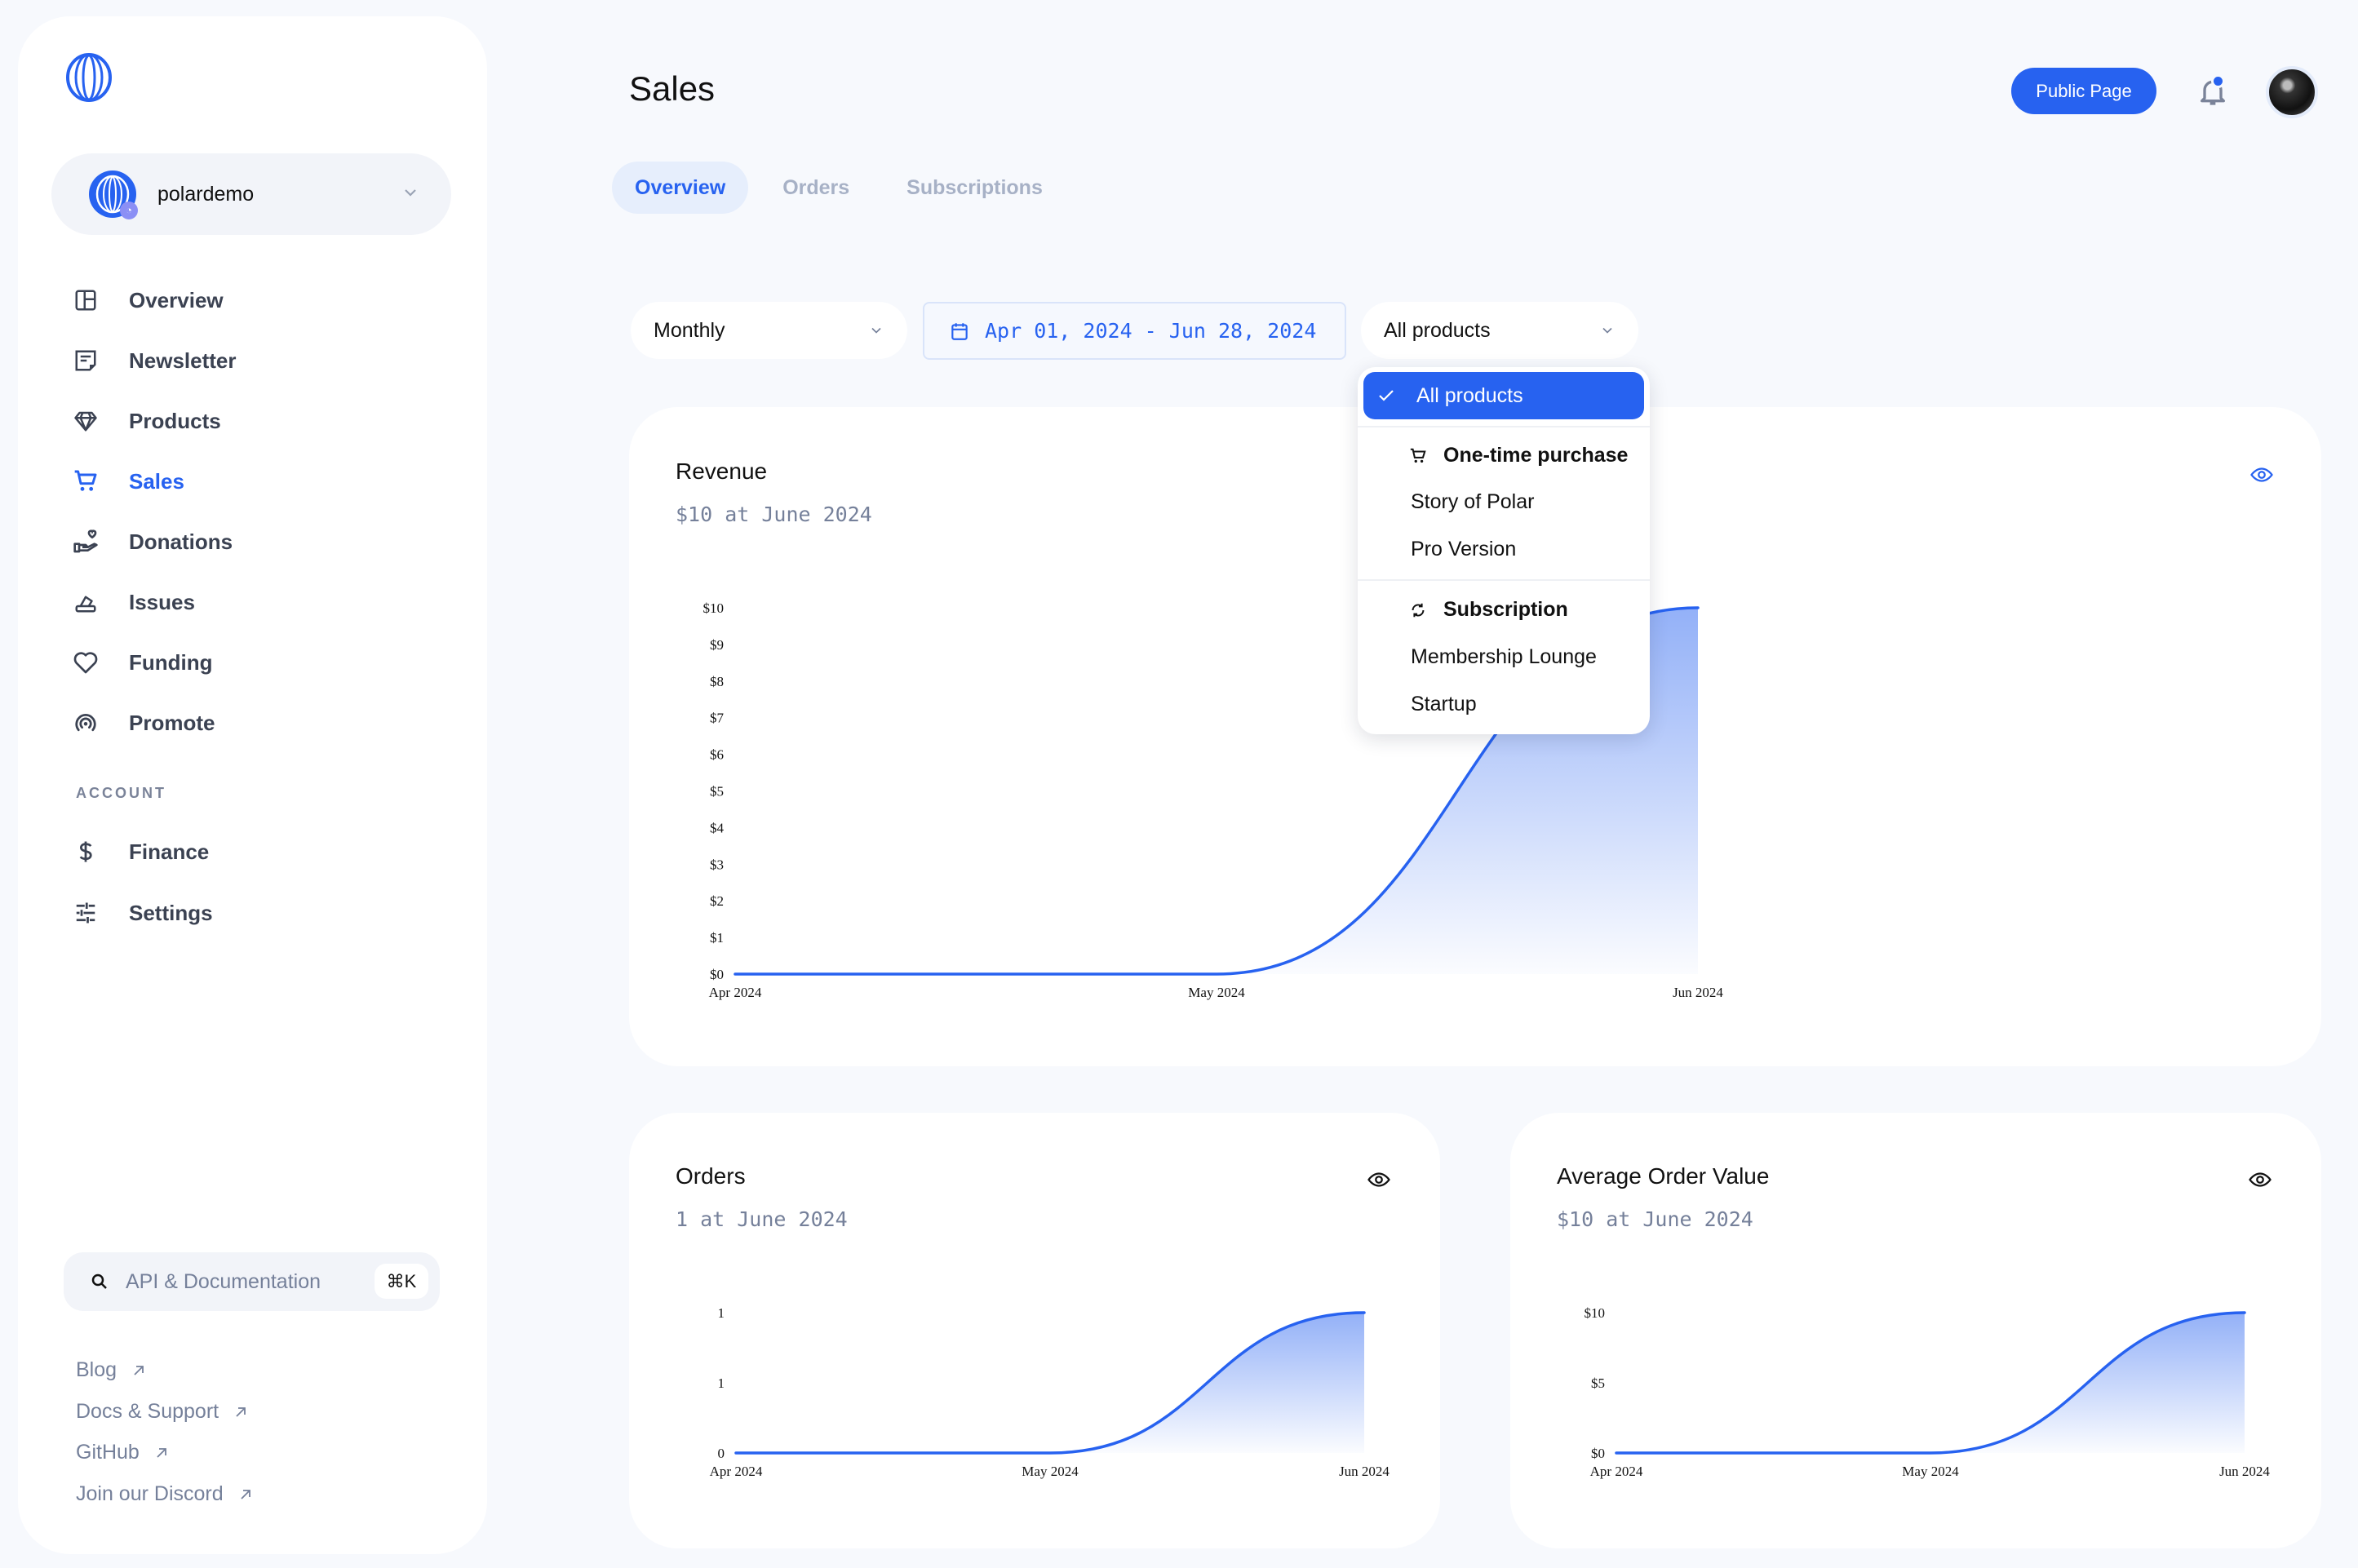 The image size is (2358, 1568). What do you see at coordinates (251, 481) in the screenshot?
I see `sidebar-item-sales: Sales` at bounding box center [251, 481].